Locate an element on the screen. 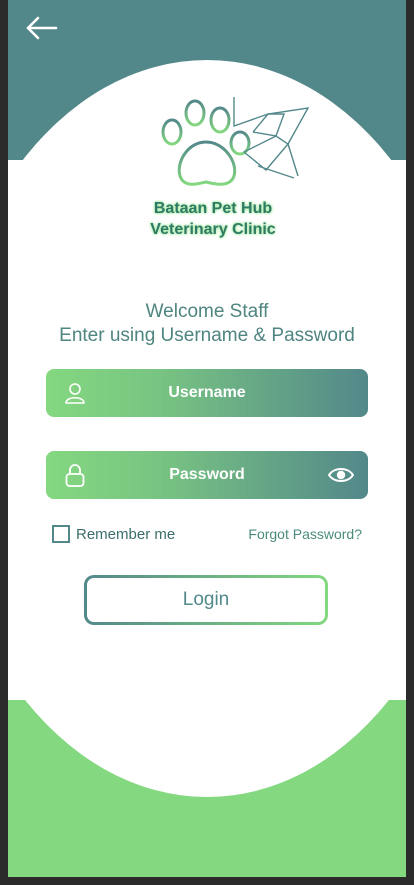 Image resolution: width=414 pixels, height=885 pixels. username-field: Username is located at coordinates (207, 393).